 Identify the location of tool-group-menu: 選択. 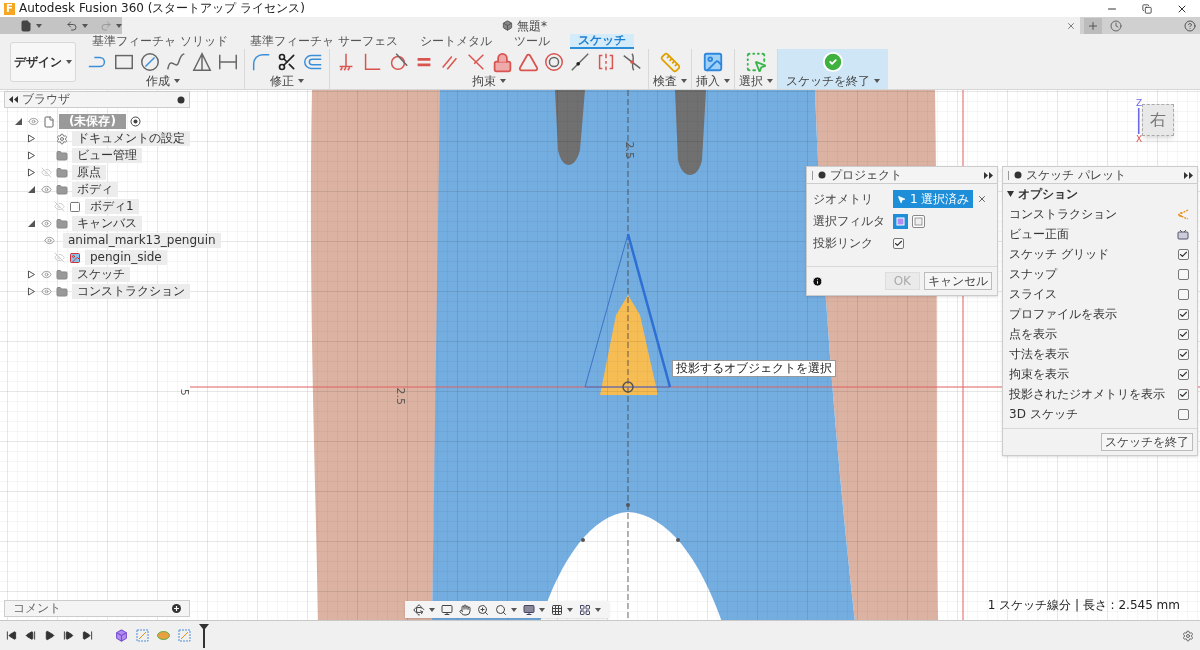
(756, 81).